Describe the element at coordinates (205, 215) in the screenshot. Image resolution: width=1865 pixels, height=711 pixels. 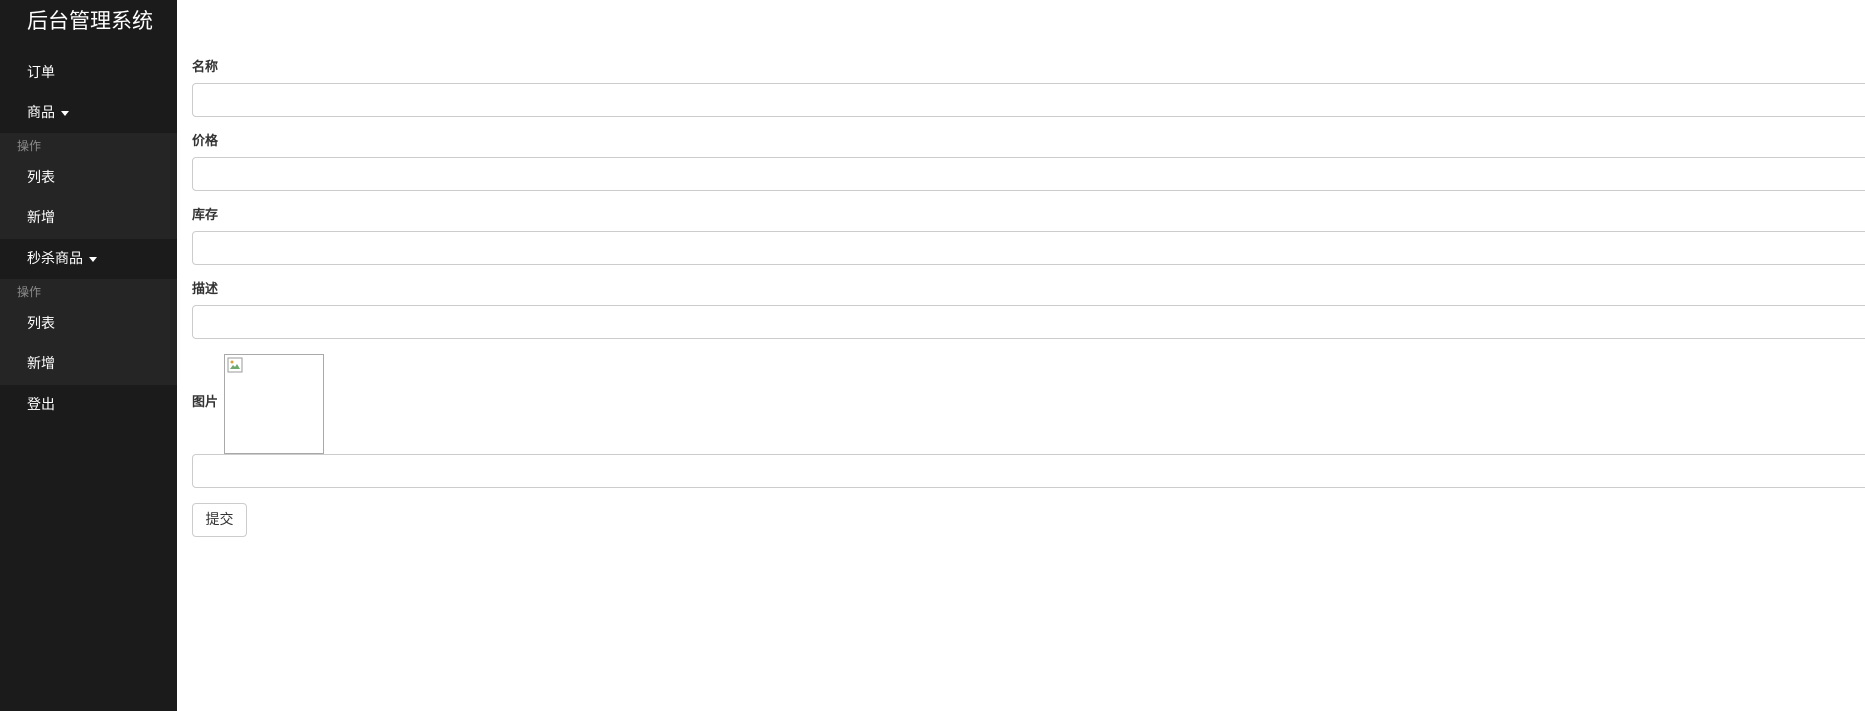
I see `stock-label: 库存` at that location.